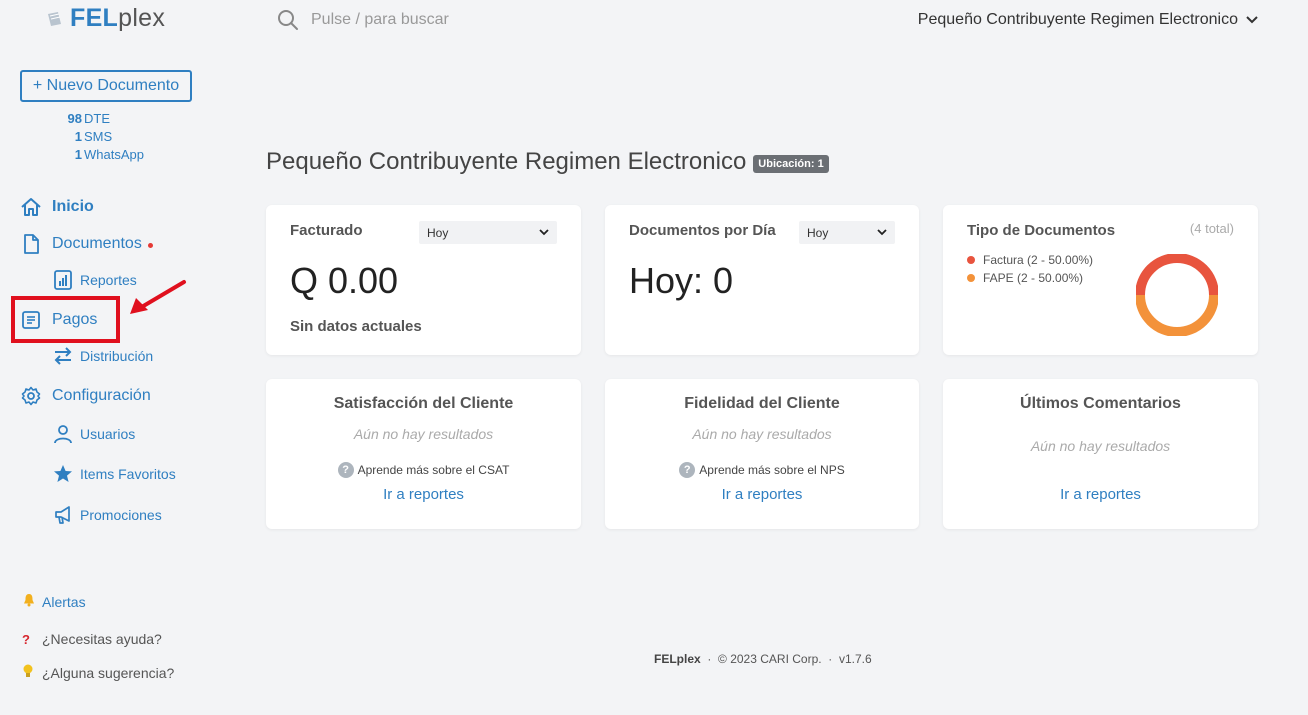  What do you see at coordinates (117, 356) in the screenshot?
I see `sidebar-label-distribucion: Distribución` at bounding box center [117, 356].